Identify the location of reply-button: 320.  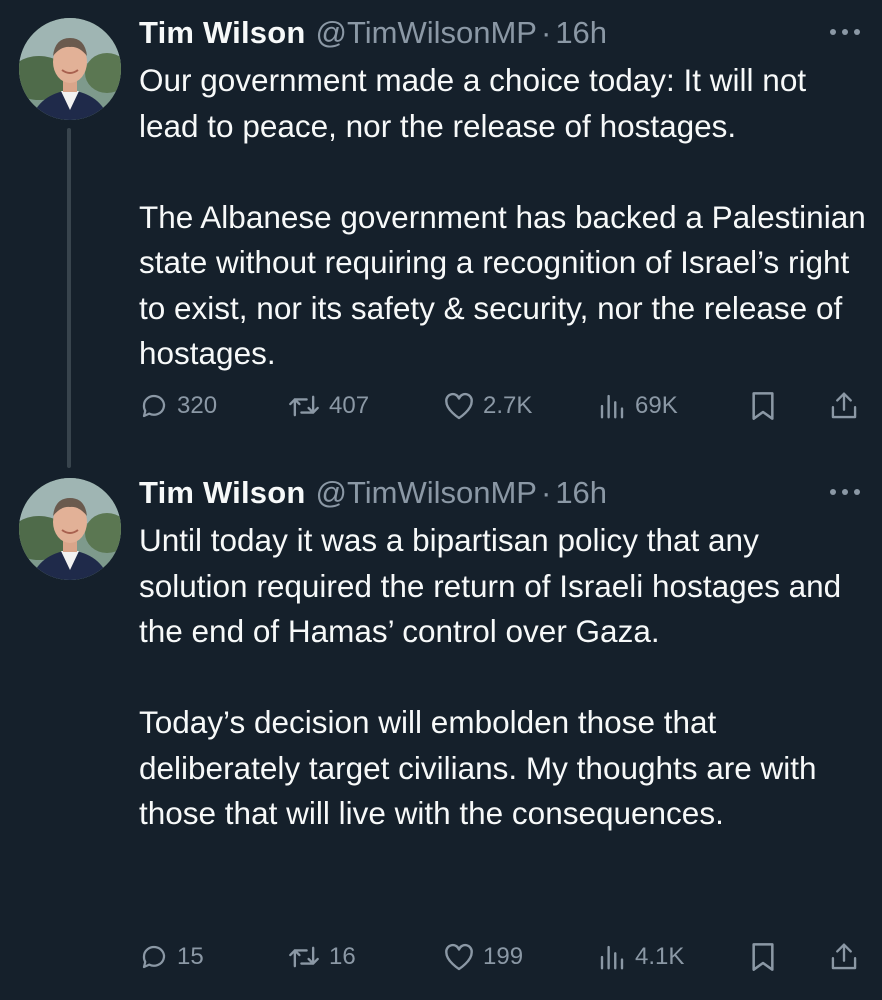
(178, 406).